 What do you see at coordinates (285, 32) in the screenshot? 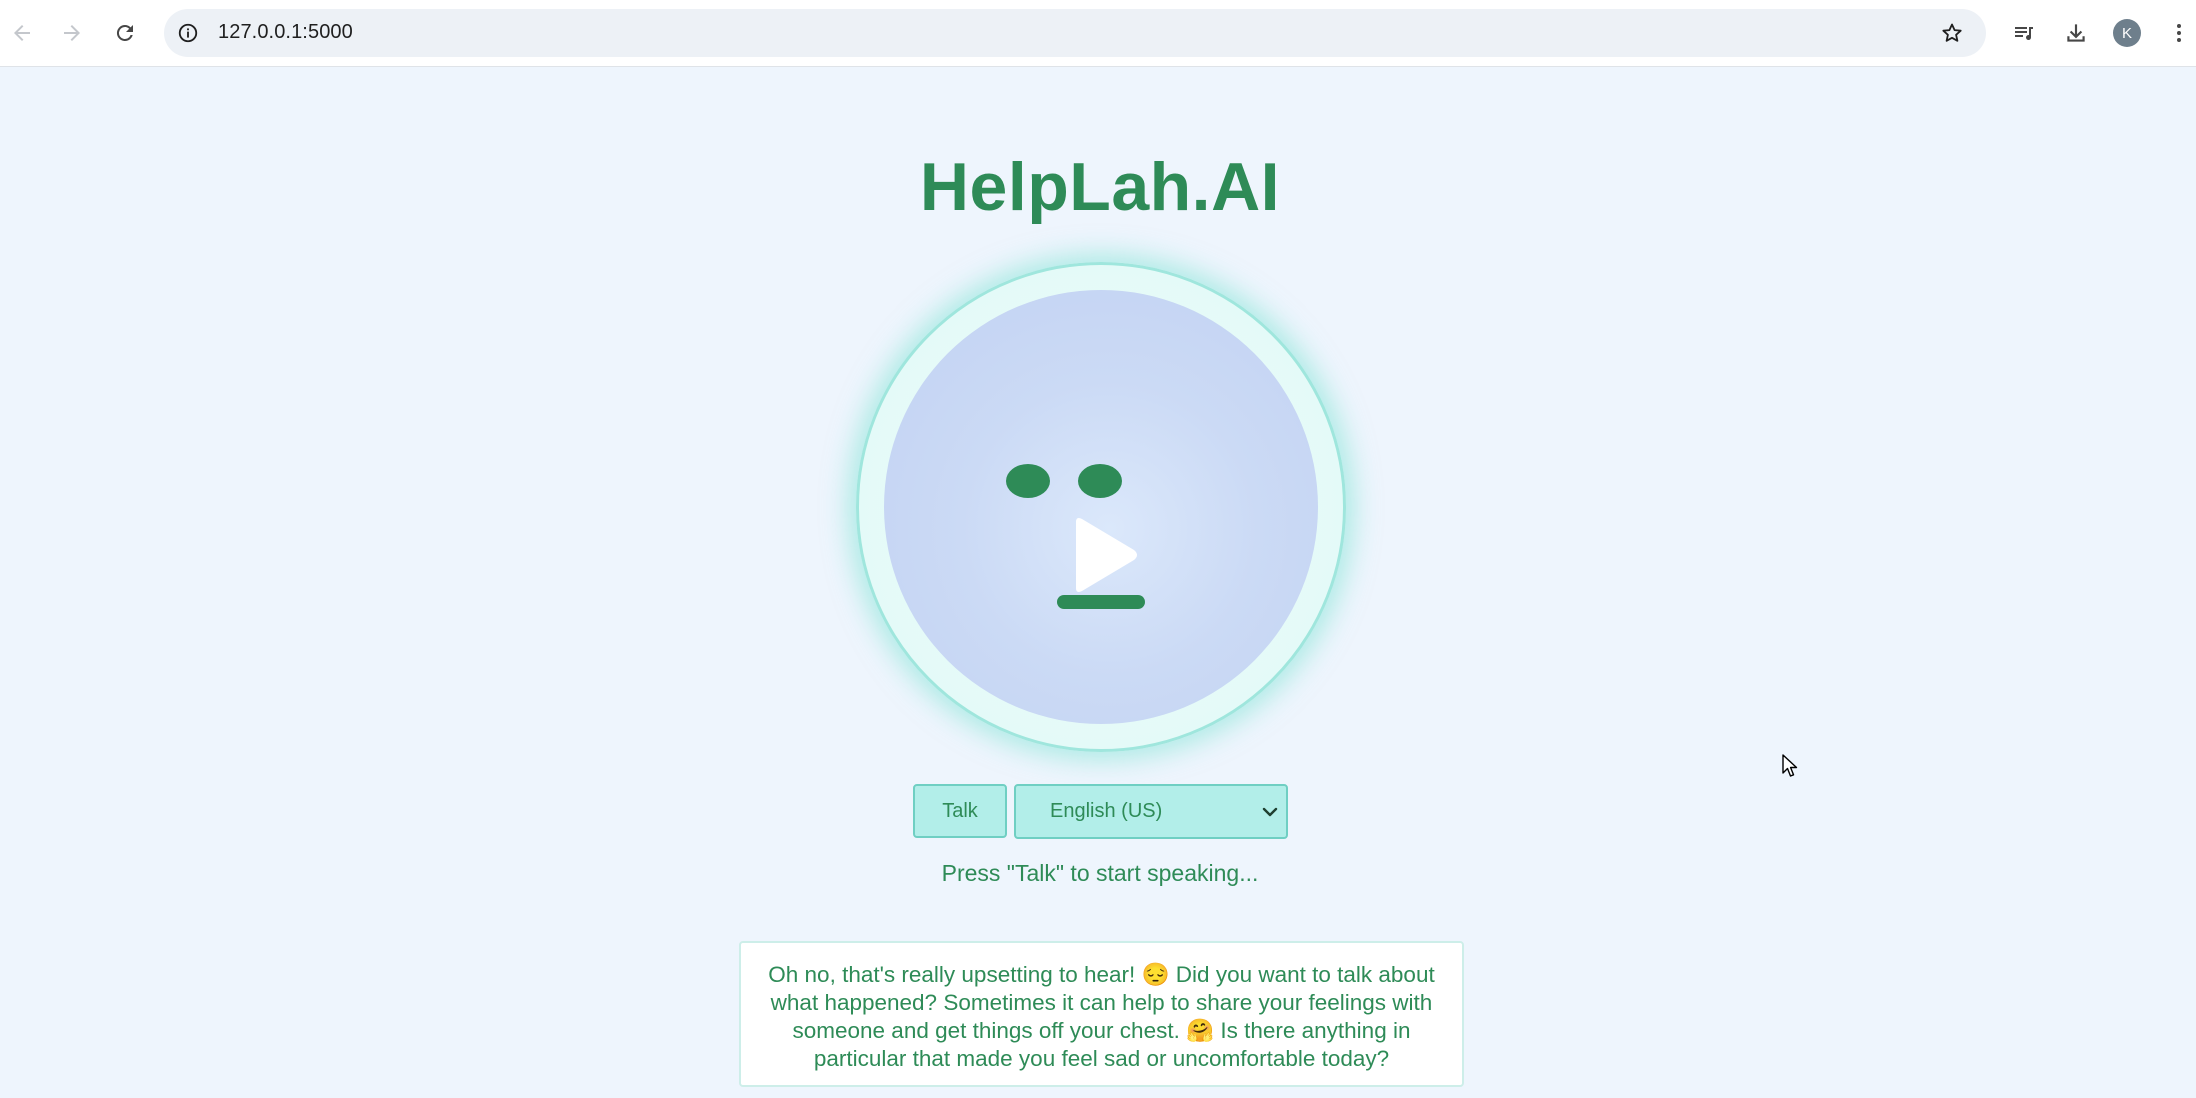
I see `url-text: 127.0.0.1:5000` at bounding box center [285, 32].